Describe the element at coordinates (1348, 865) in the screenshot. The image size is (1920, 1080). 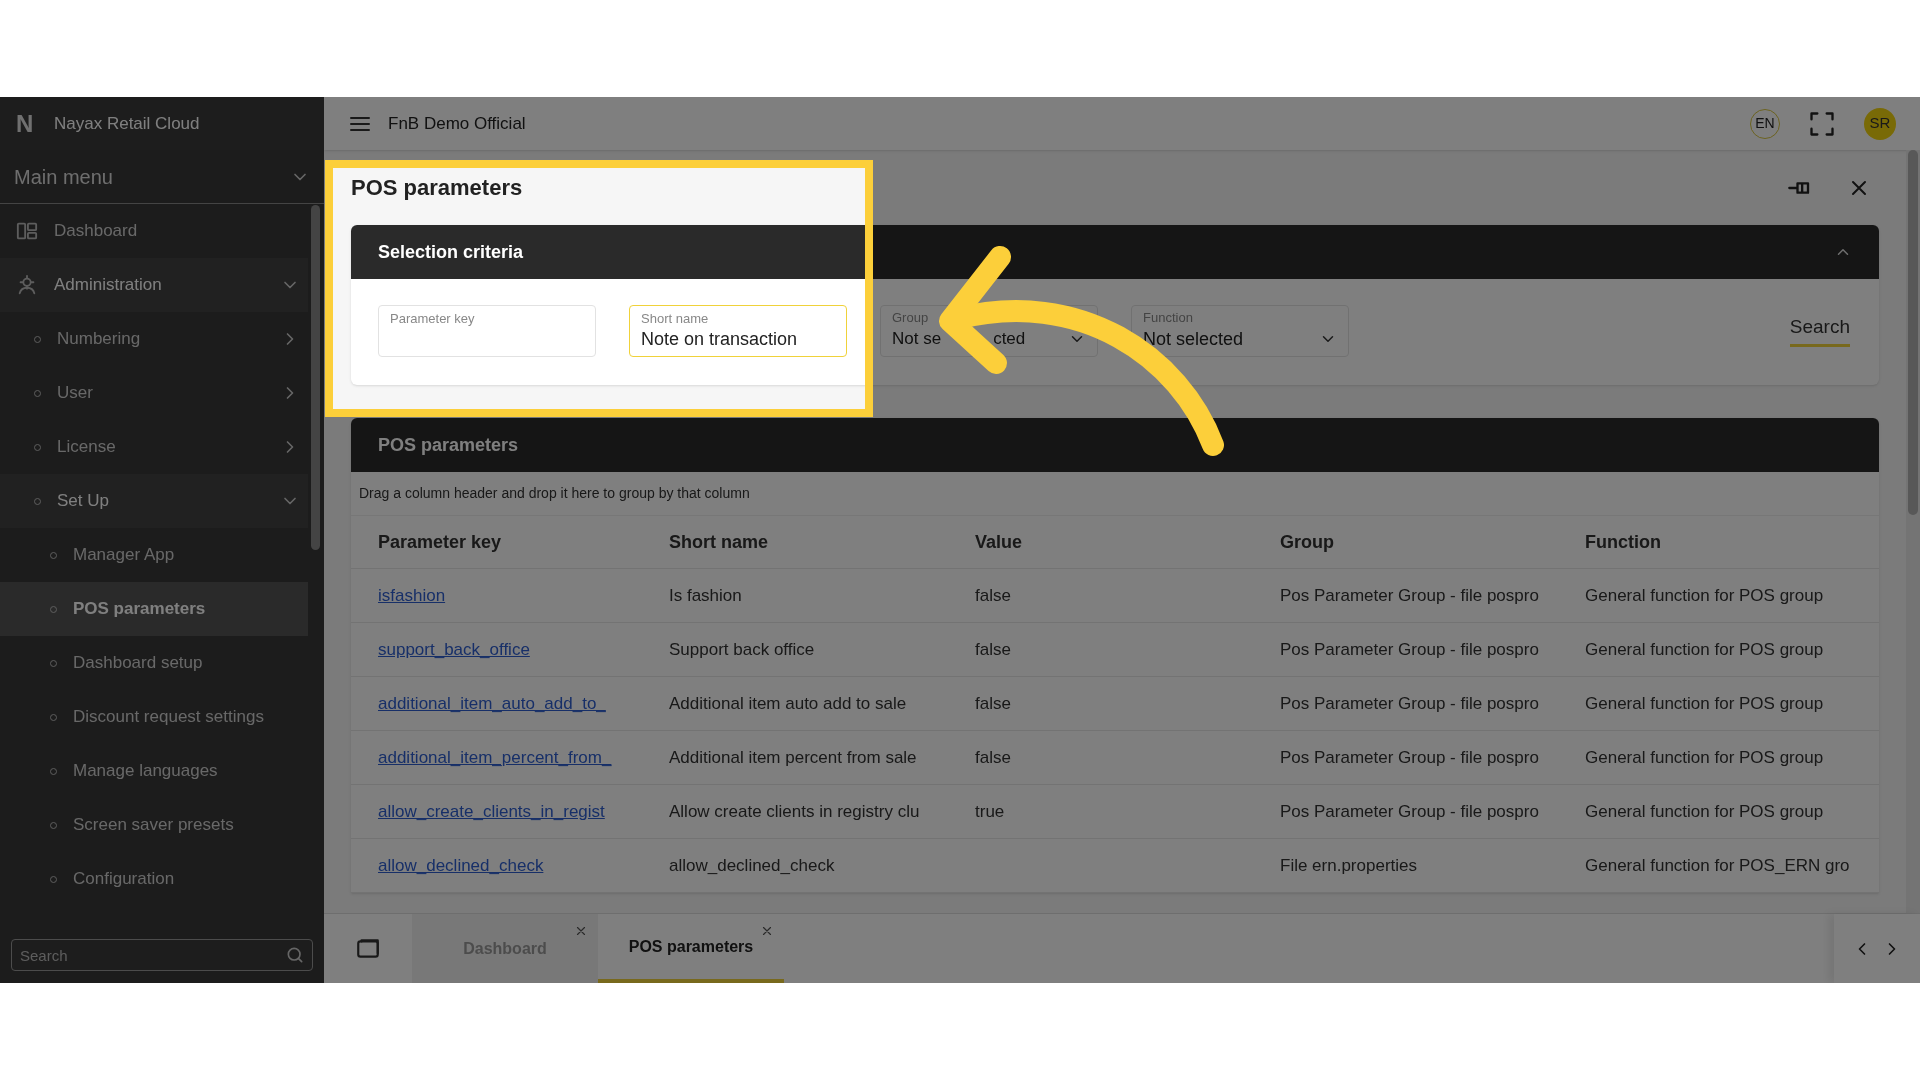
I see `table-cell: File ern.properties` at that location.